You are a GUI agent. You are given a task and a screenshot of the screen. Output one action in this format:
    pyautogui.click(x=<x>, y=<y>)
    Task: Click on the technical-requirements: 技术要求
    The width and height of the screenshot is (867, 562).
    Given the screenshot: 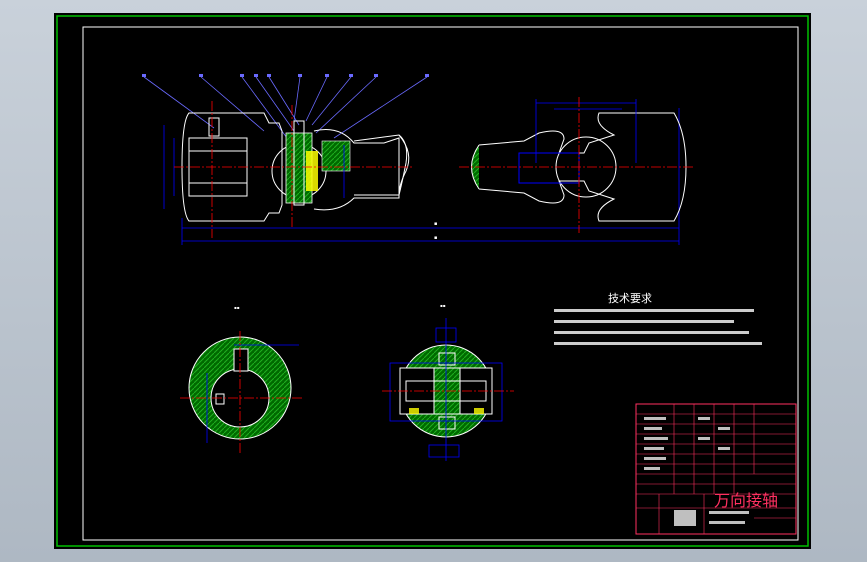 What is the action you would take?
    pyautogui.click(x=658, y=318)
    